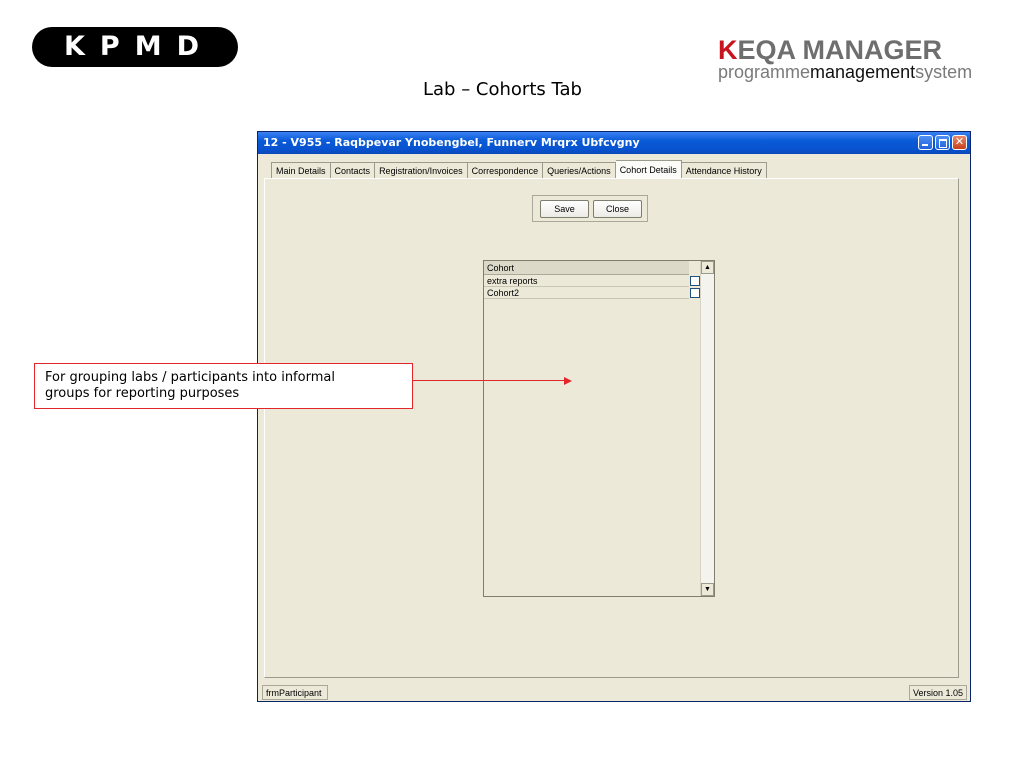 This screenshot has height=768, width=1024. I want to click on eqa-logo-sub-1: programme, so click(764, 72).